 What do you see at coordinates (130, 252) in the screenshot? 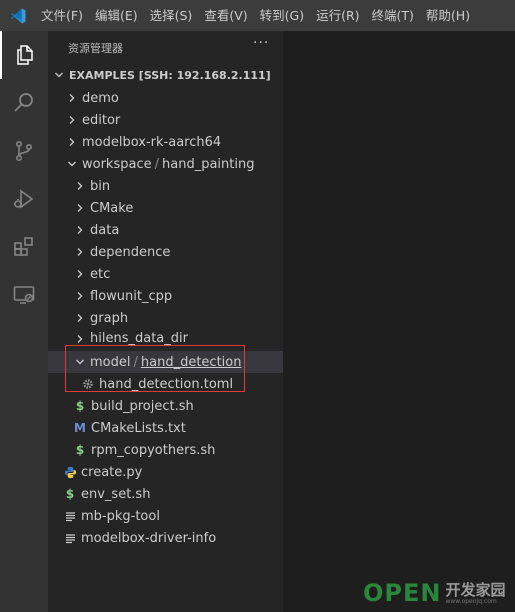
I see `tree-label: dependence` at bounding box center [130, 252].